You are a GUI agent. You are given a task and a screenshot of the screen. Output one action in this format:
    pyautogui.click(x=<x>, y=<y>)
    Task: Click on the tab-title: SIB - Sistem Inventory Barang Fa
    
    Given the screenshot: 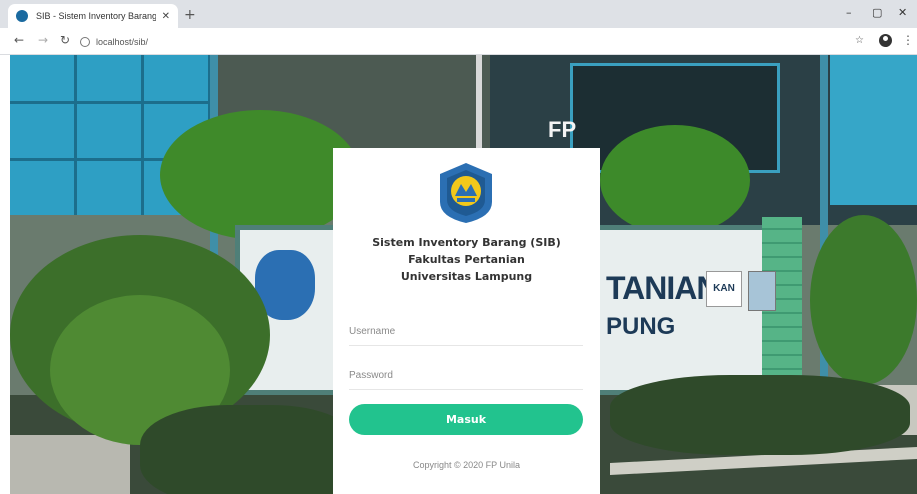 What is the action you would take?
    pyautogui.click(x=96, y=16)
    